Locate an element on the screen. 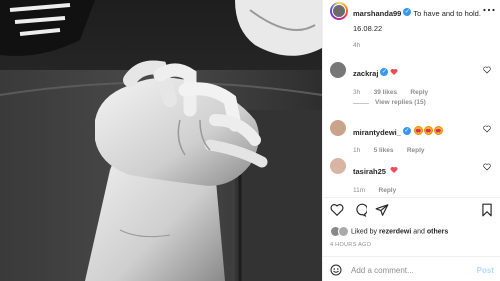 The height and width of the screenshot is (281, 500). comment-username: mirantydewi_ is located at coordinates (377, 132).